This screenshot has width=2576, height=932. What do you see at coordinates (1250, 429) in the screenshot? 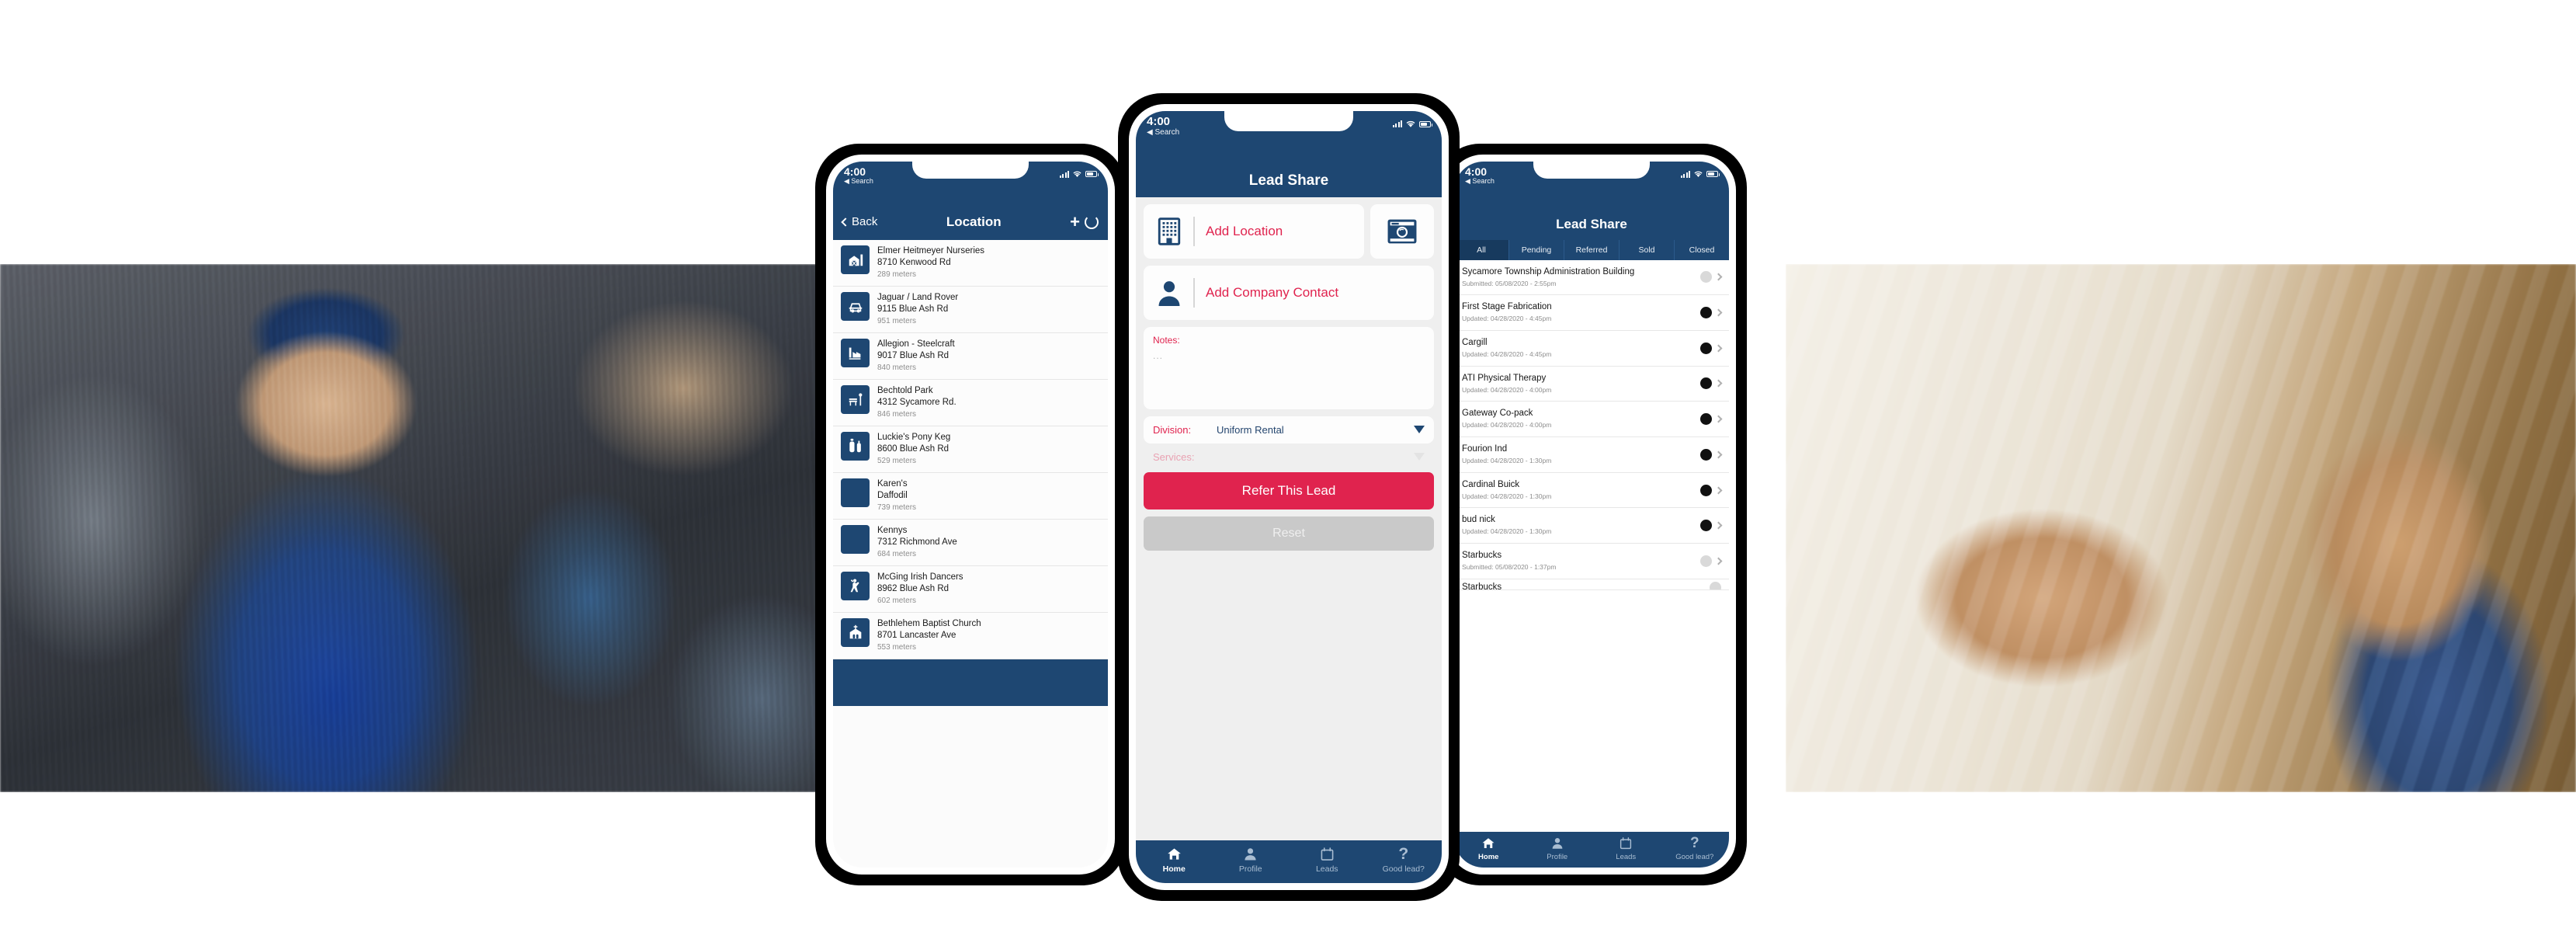
I see `division-value: Uniform Rental` at bounding box center [1250, 429].